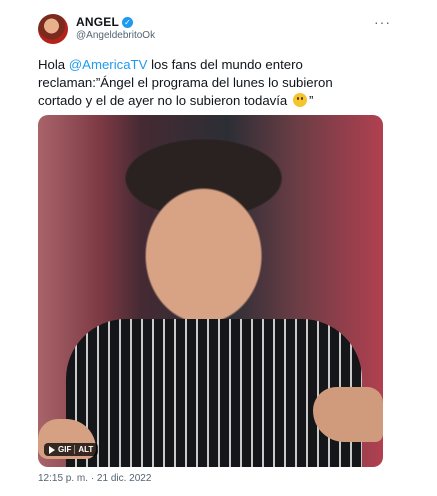 The width and height of the screenshot is (437, 496). I want to click on author-names: ANGEL ✓ @AngeldebritoOk, so click(115, 29).